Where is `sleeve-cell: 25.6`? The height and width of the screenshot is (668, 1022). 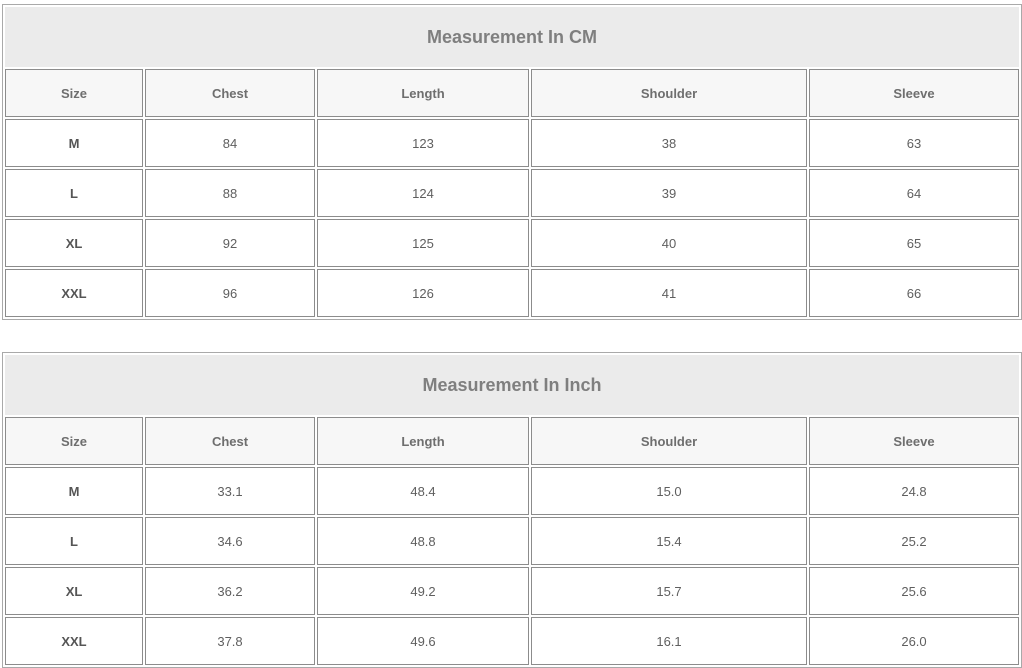 sleeve-cell: 25.6 is located at coordinates (914, 591).